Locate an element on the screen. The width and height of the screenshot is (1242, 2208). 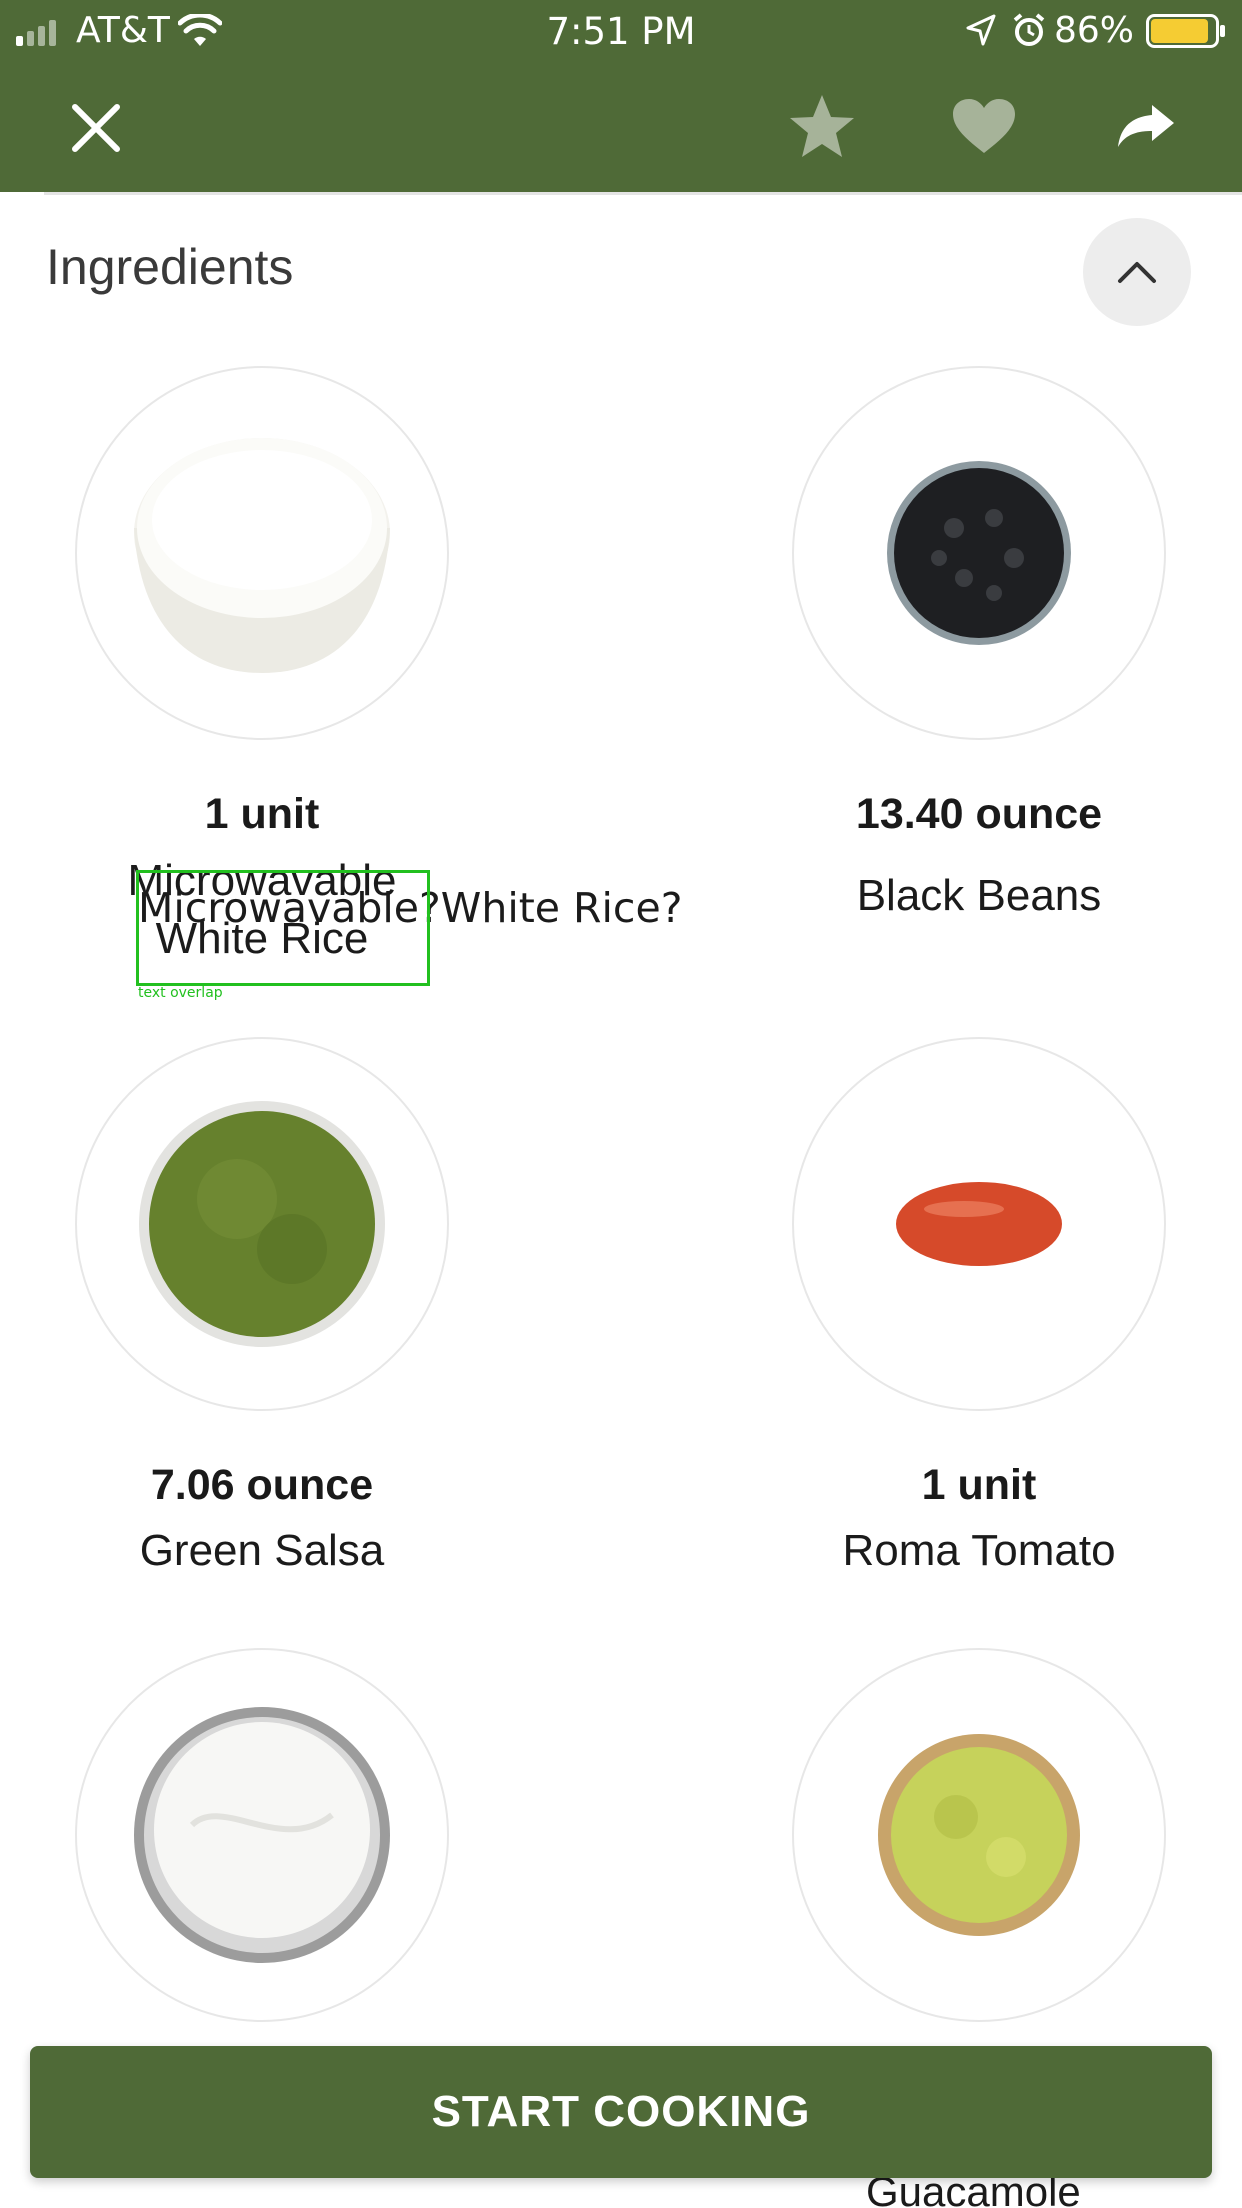
share-button is located at coordinates (1146, 126).